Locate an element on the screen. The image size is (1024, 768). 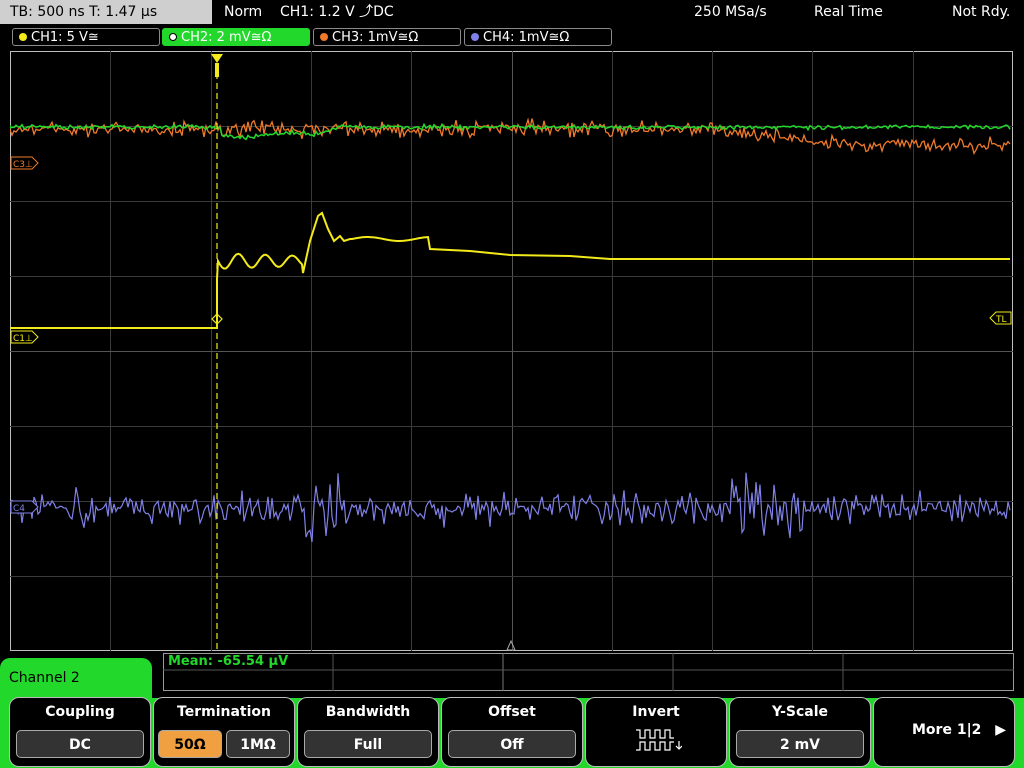
ch3-marker-label: C3⊥ is located at coordinates (23, 165).